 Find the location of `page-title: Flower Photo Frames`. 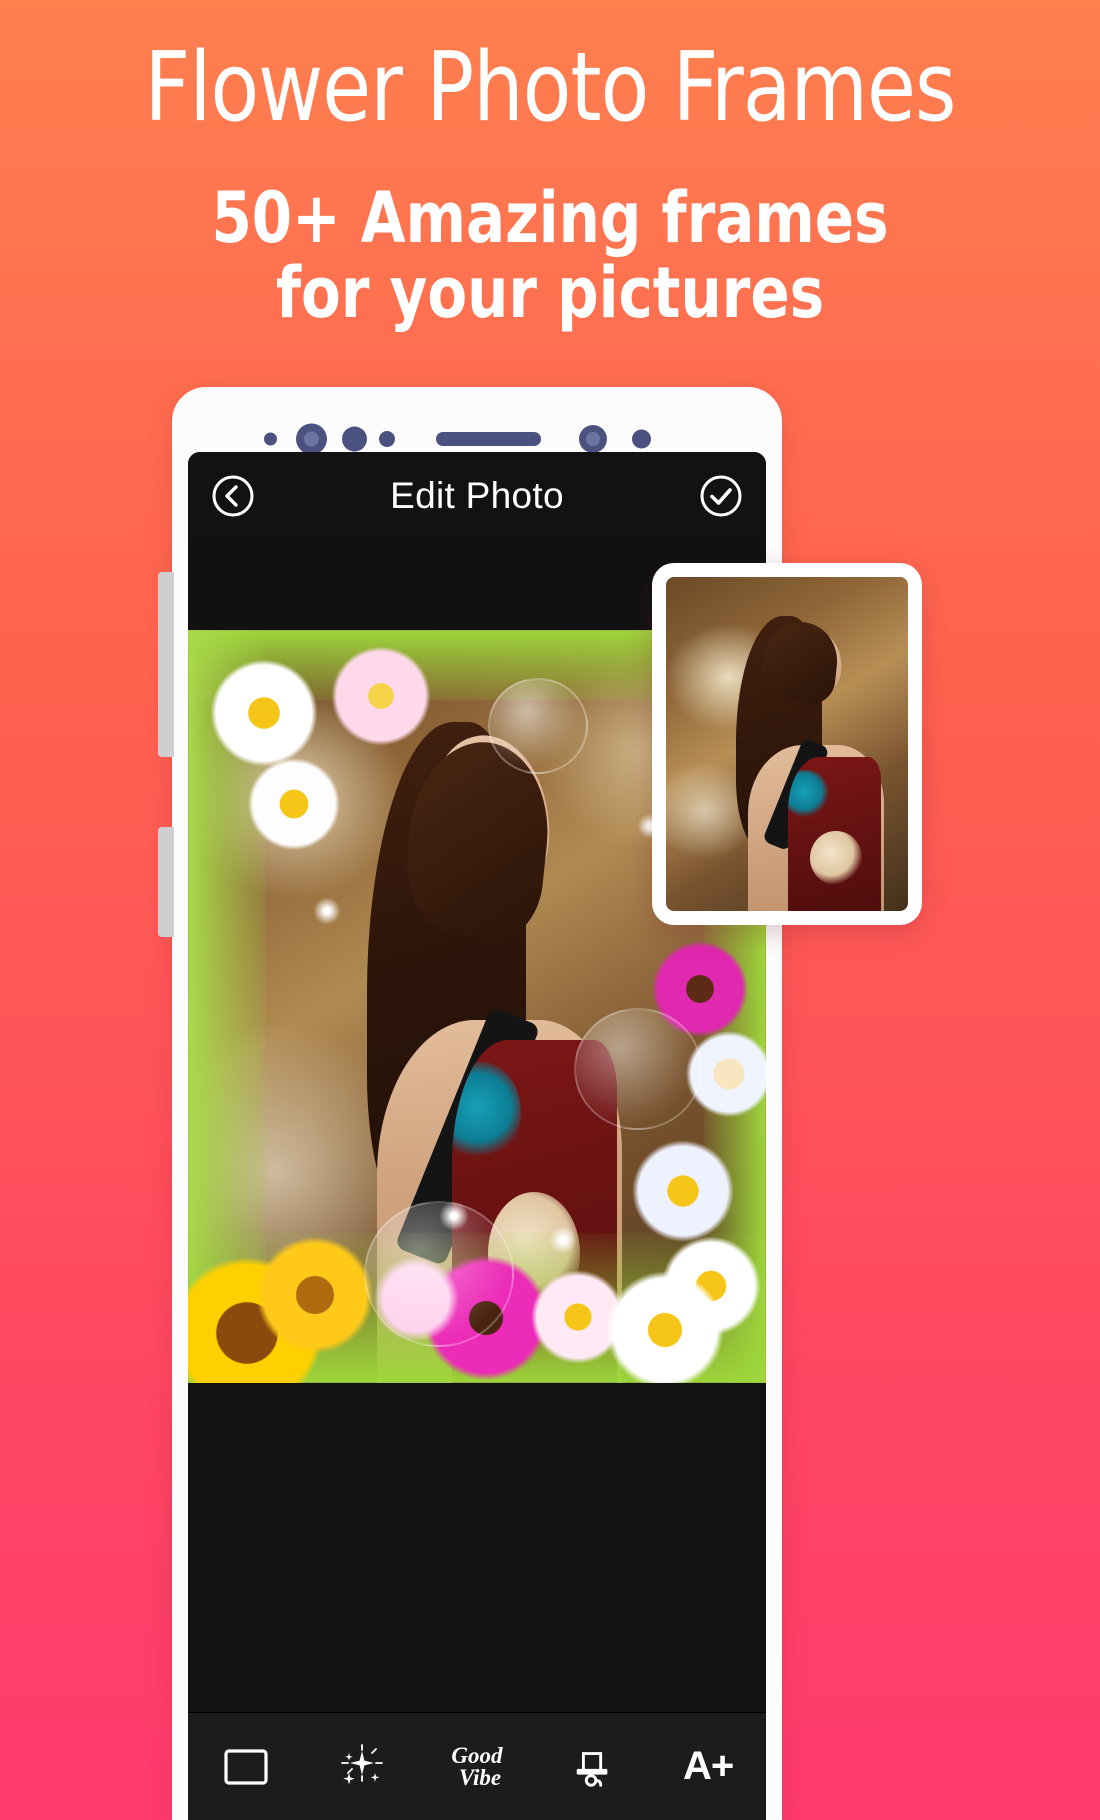

page-title: Flower Photo Frames is located at coordinates (550, 88).